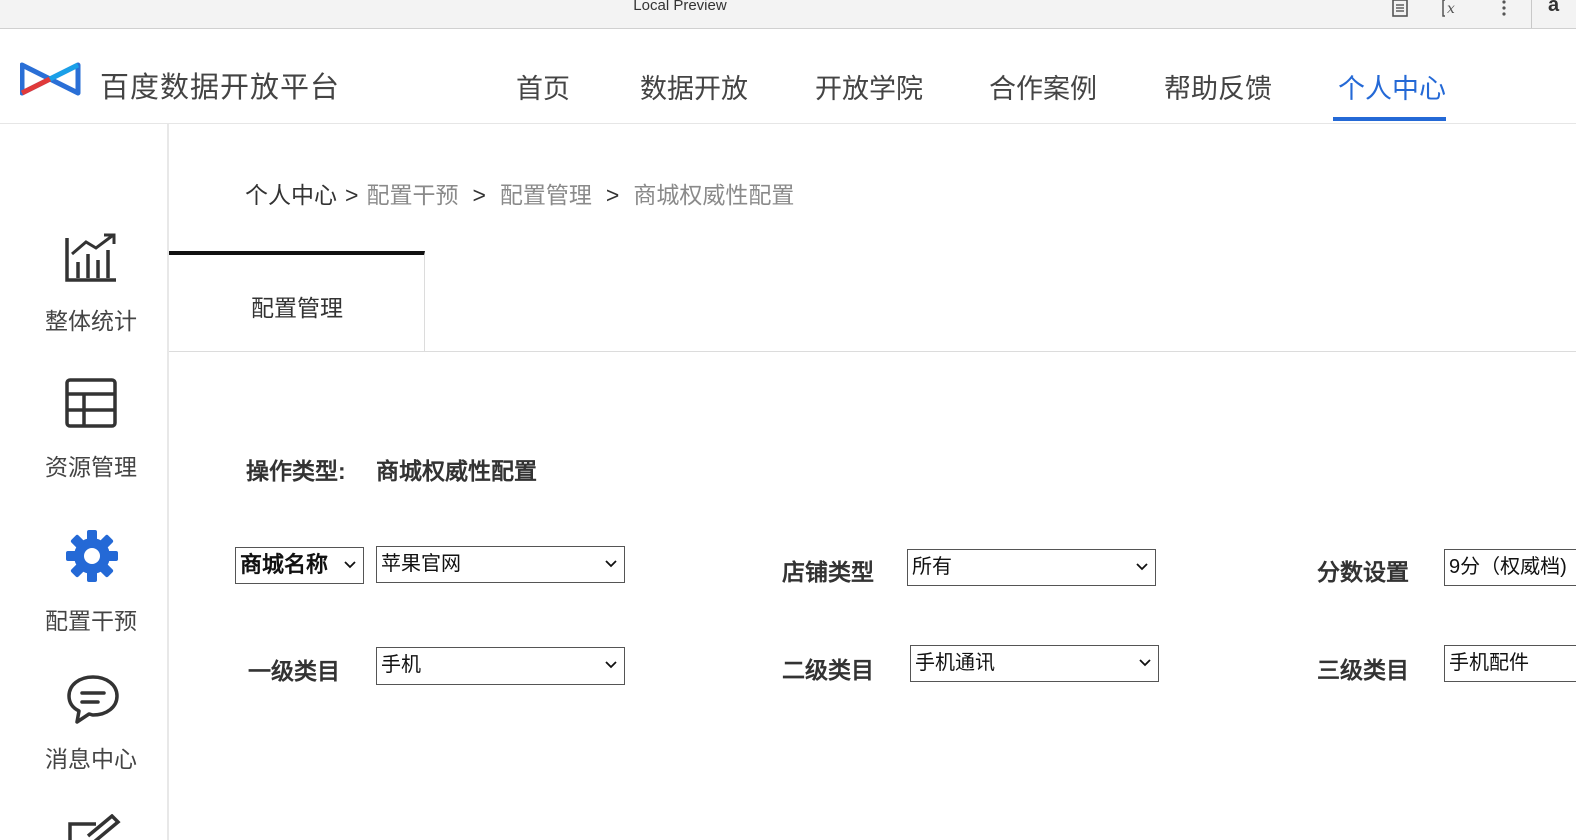  Describe the element at coordinates (83, 287) in the screenshot. I see `sidebar-item-overall-stats: 整体统计` at that location.